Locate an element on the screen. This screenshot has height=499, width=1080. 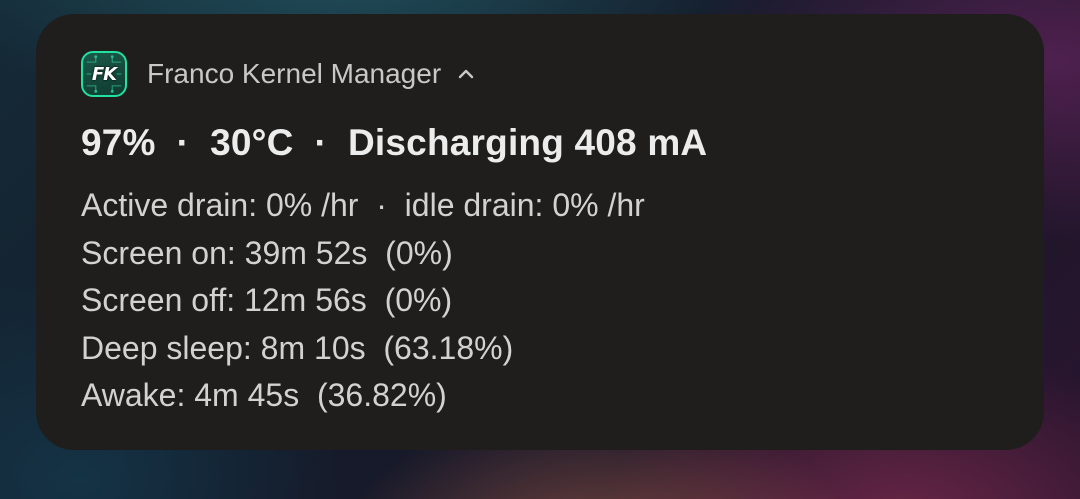
app-icon: FK is located at coordinates (104, 74).